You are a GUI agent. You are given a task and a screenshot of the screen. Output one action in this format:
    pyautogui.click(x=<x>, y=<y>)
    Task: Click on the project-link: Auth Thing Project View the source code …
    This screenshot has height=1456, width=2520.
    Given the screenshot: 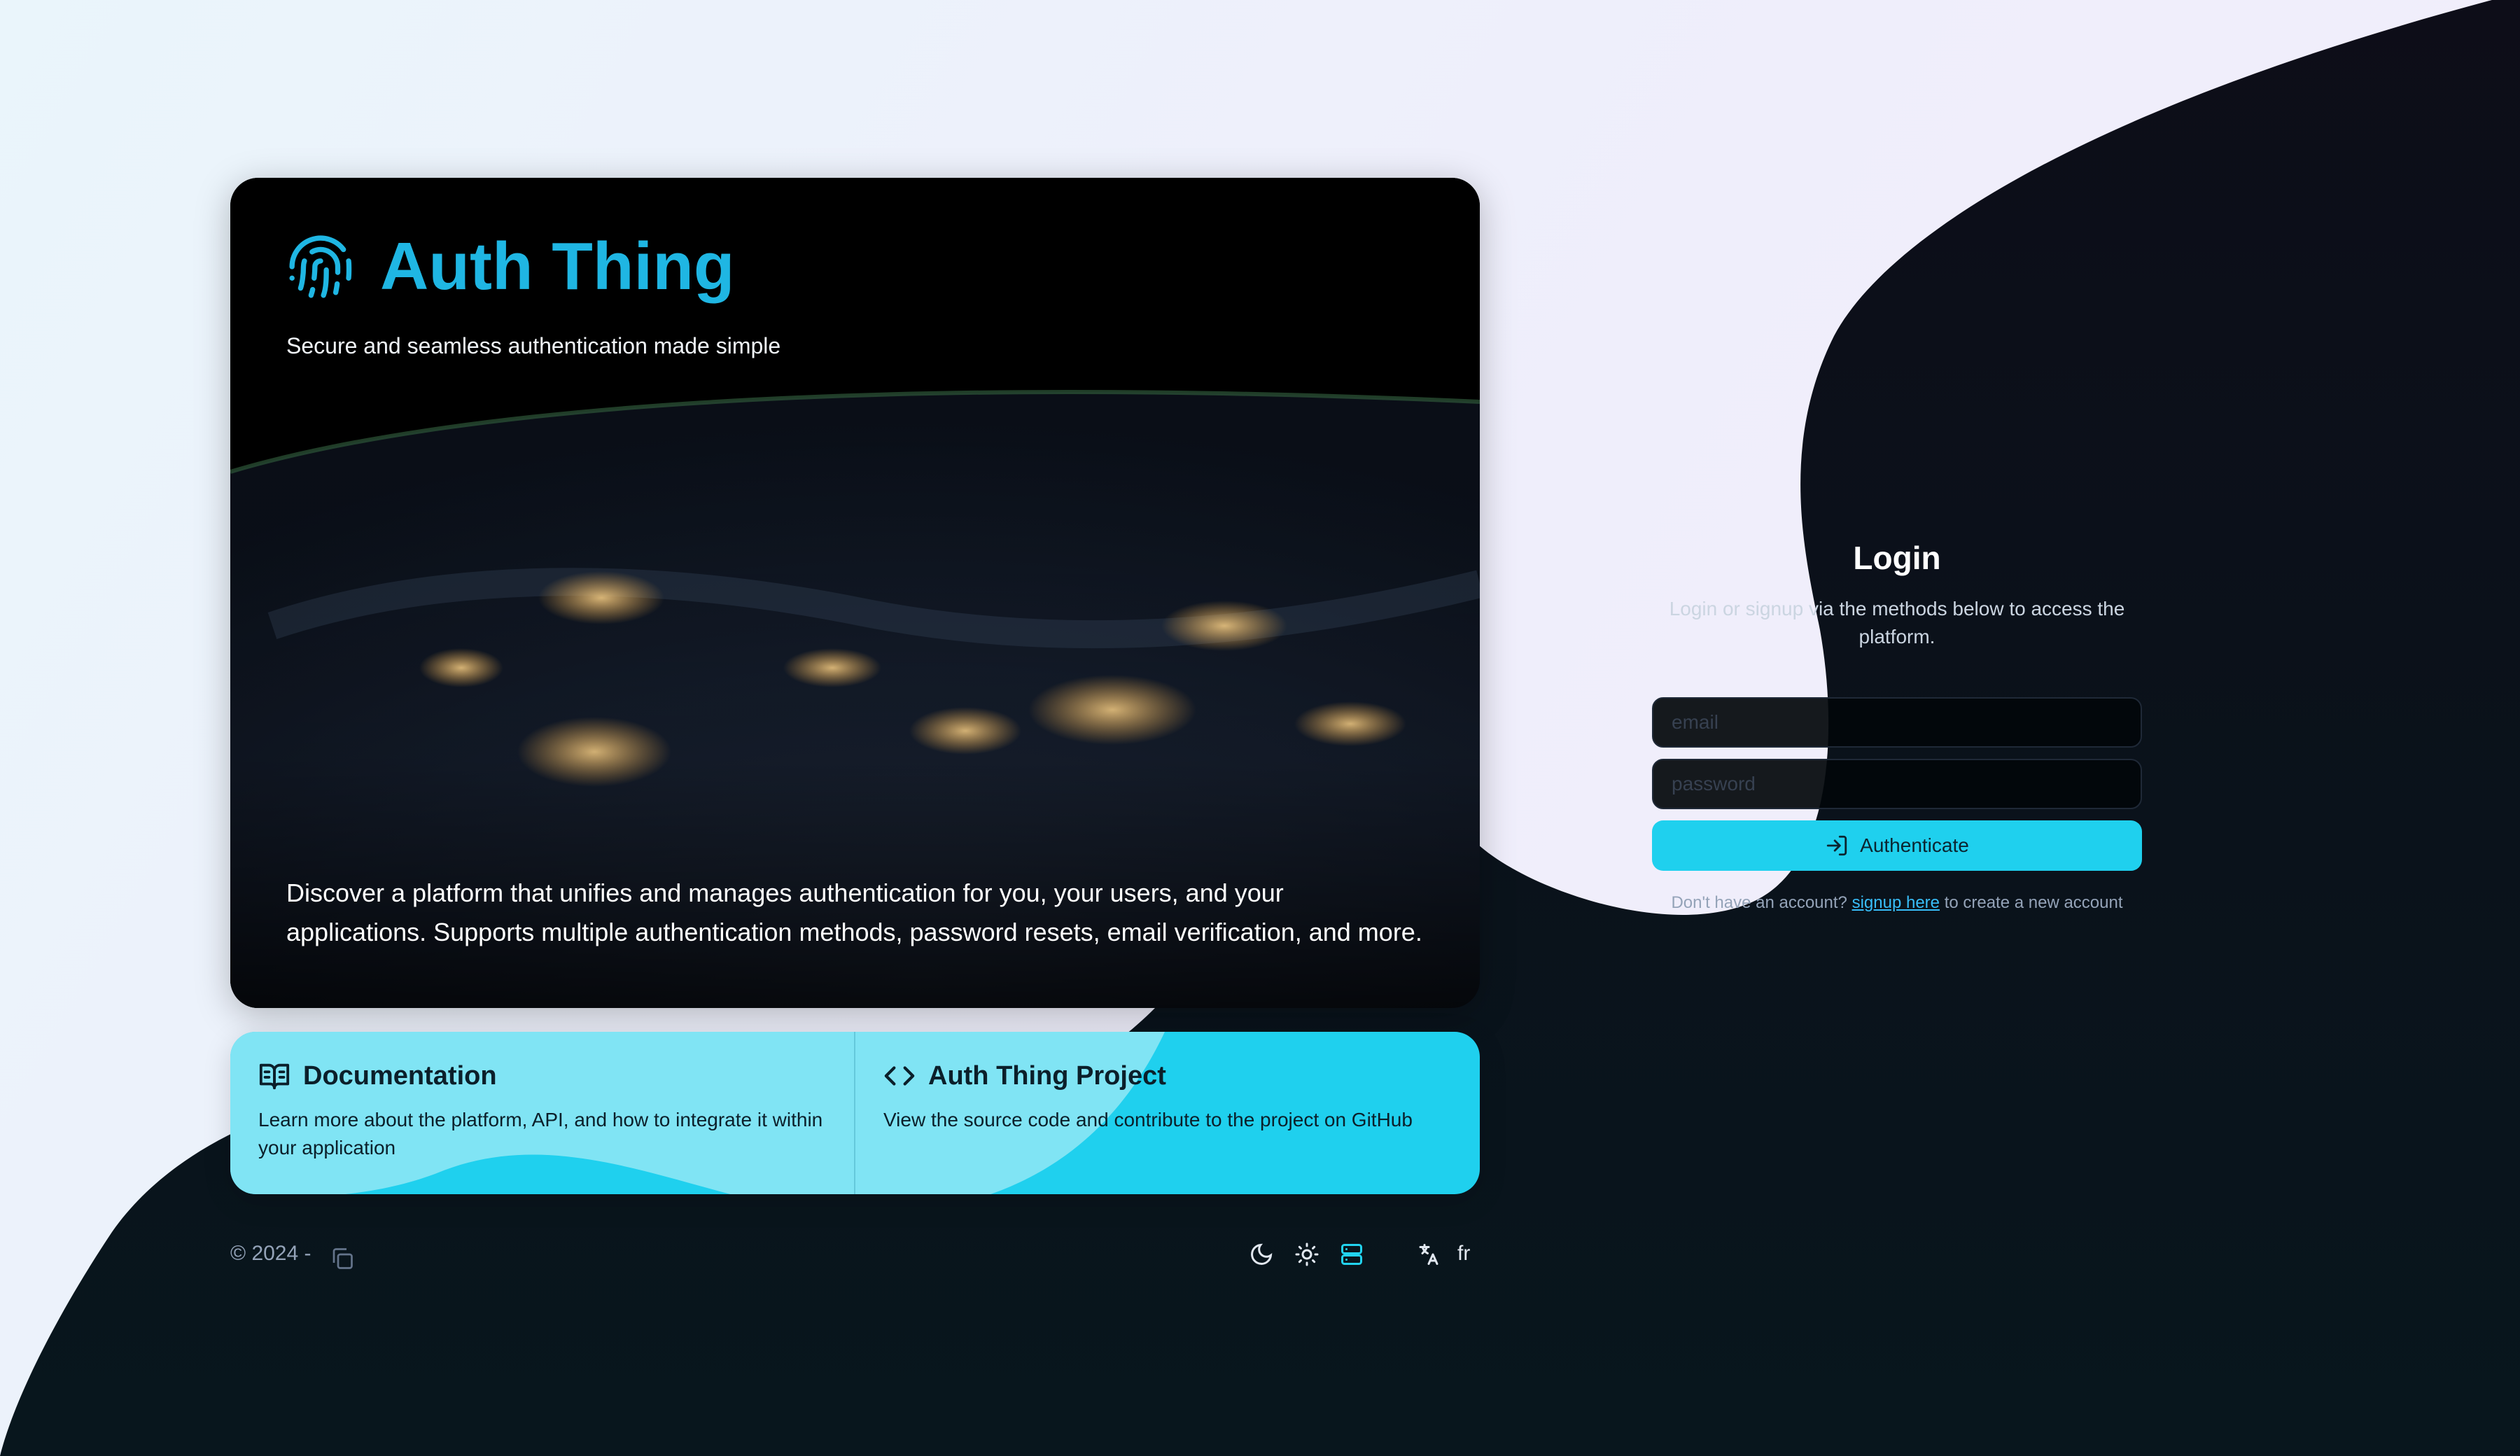 What is the action you would take?
    pyautogui.click(x=1167, y=1113)
    